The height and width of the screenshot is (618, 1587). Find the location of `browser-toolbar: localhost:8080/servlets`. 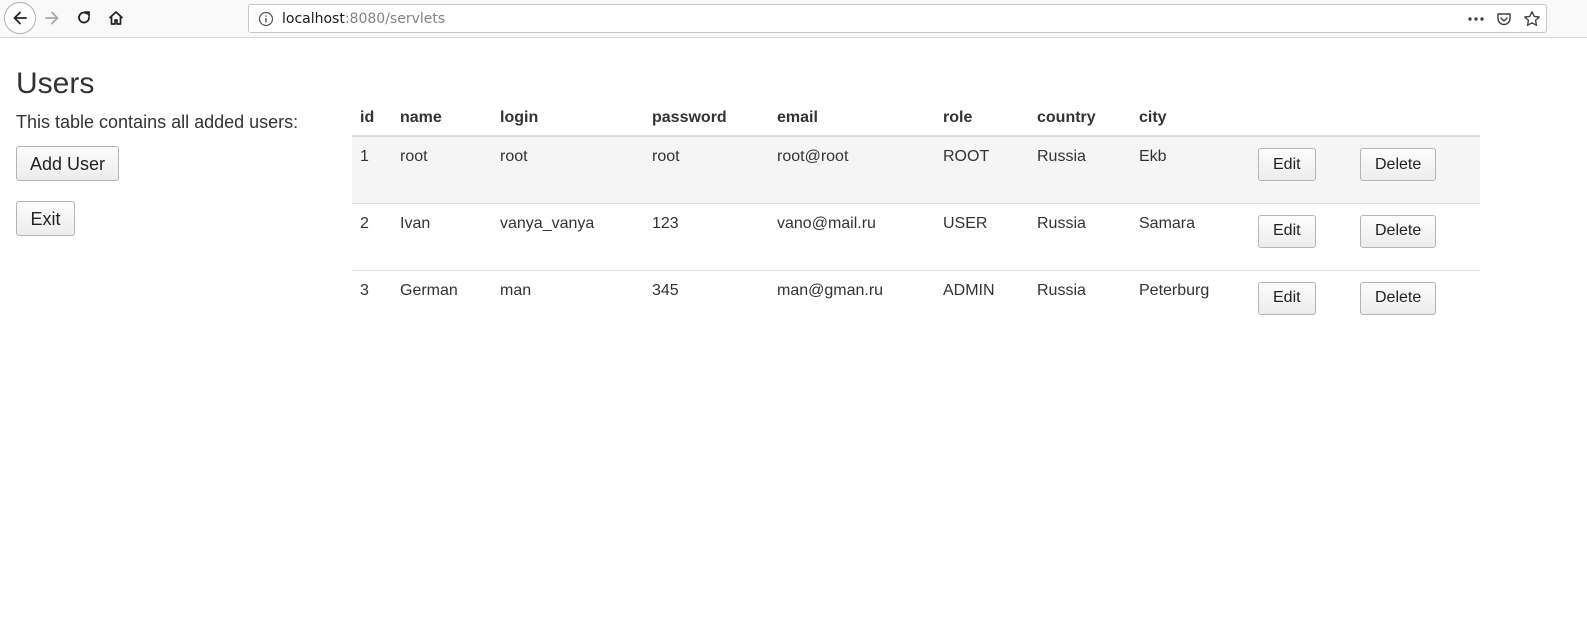

browser-toolbar: localhost:8080/servlets is located at coordinates (793, 19).